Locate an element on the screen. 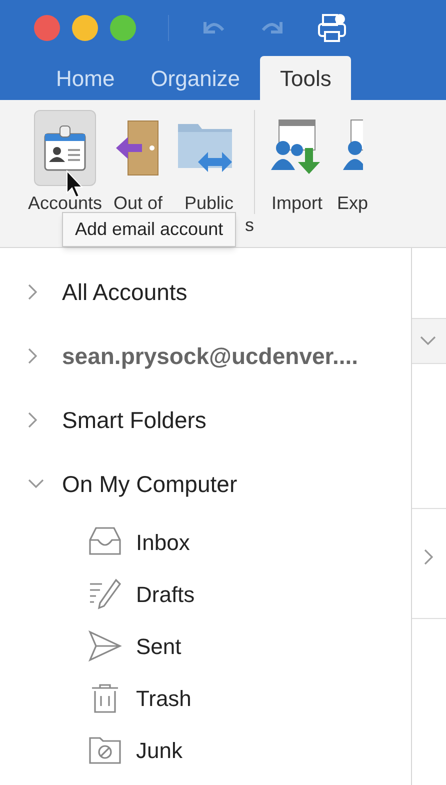 The width and height of the screenshot is (446, 785). sidebar-item: Smart Folders is located at coordinates (205, 420).